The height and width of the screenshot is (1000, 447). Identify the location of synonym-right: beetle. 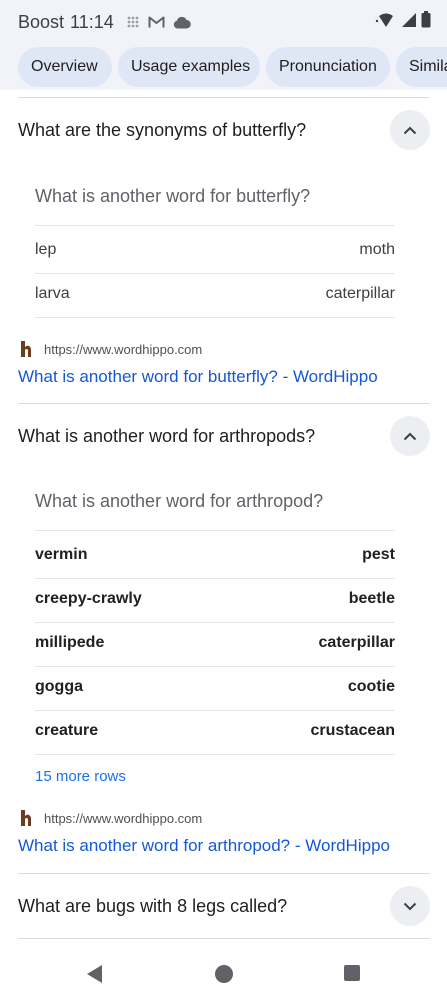
(371, 598).